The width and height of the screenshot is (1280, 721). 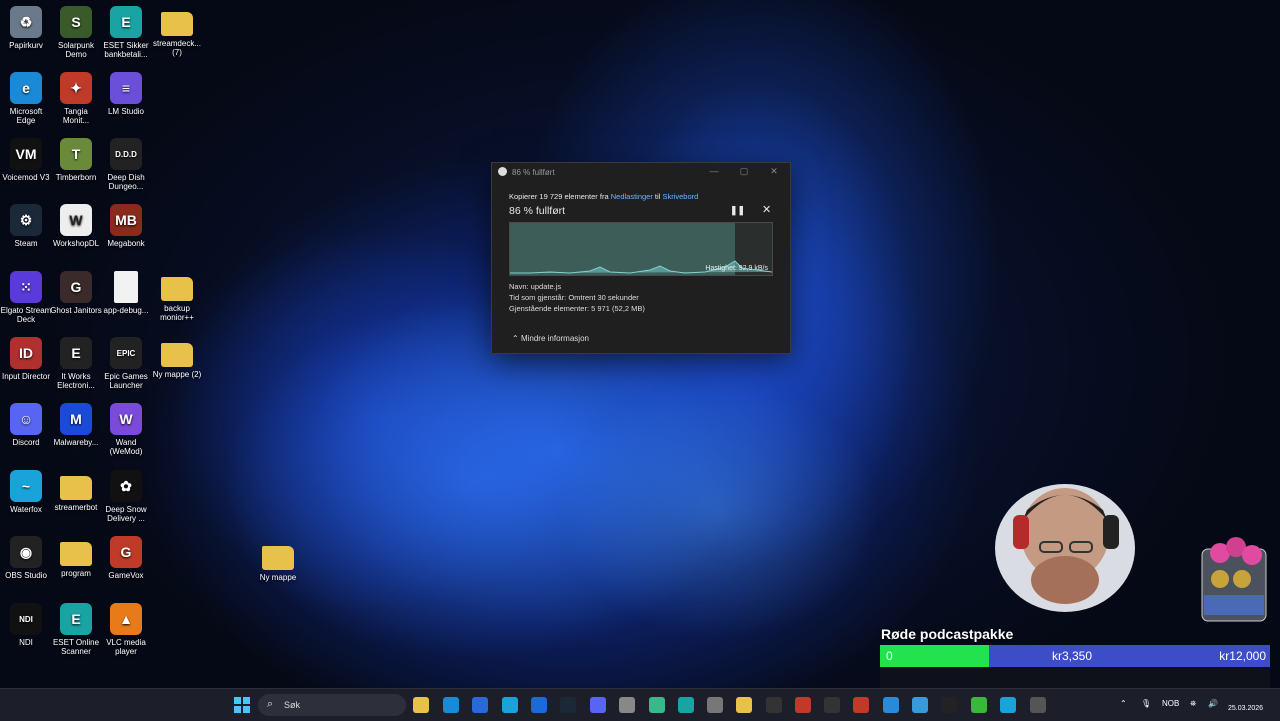 I want to click on edge-icon, so click(x=451, y=705).